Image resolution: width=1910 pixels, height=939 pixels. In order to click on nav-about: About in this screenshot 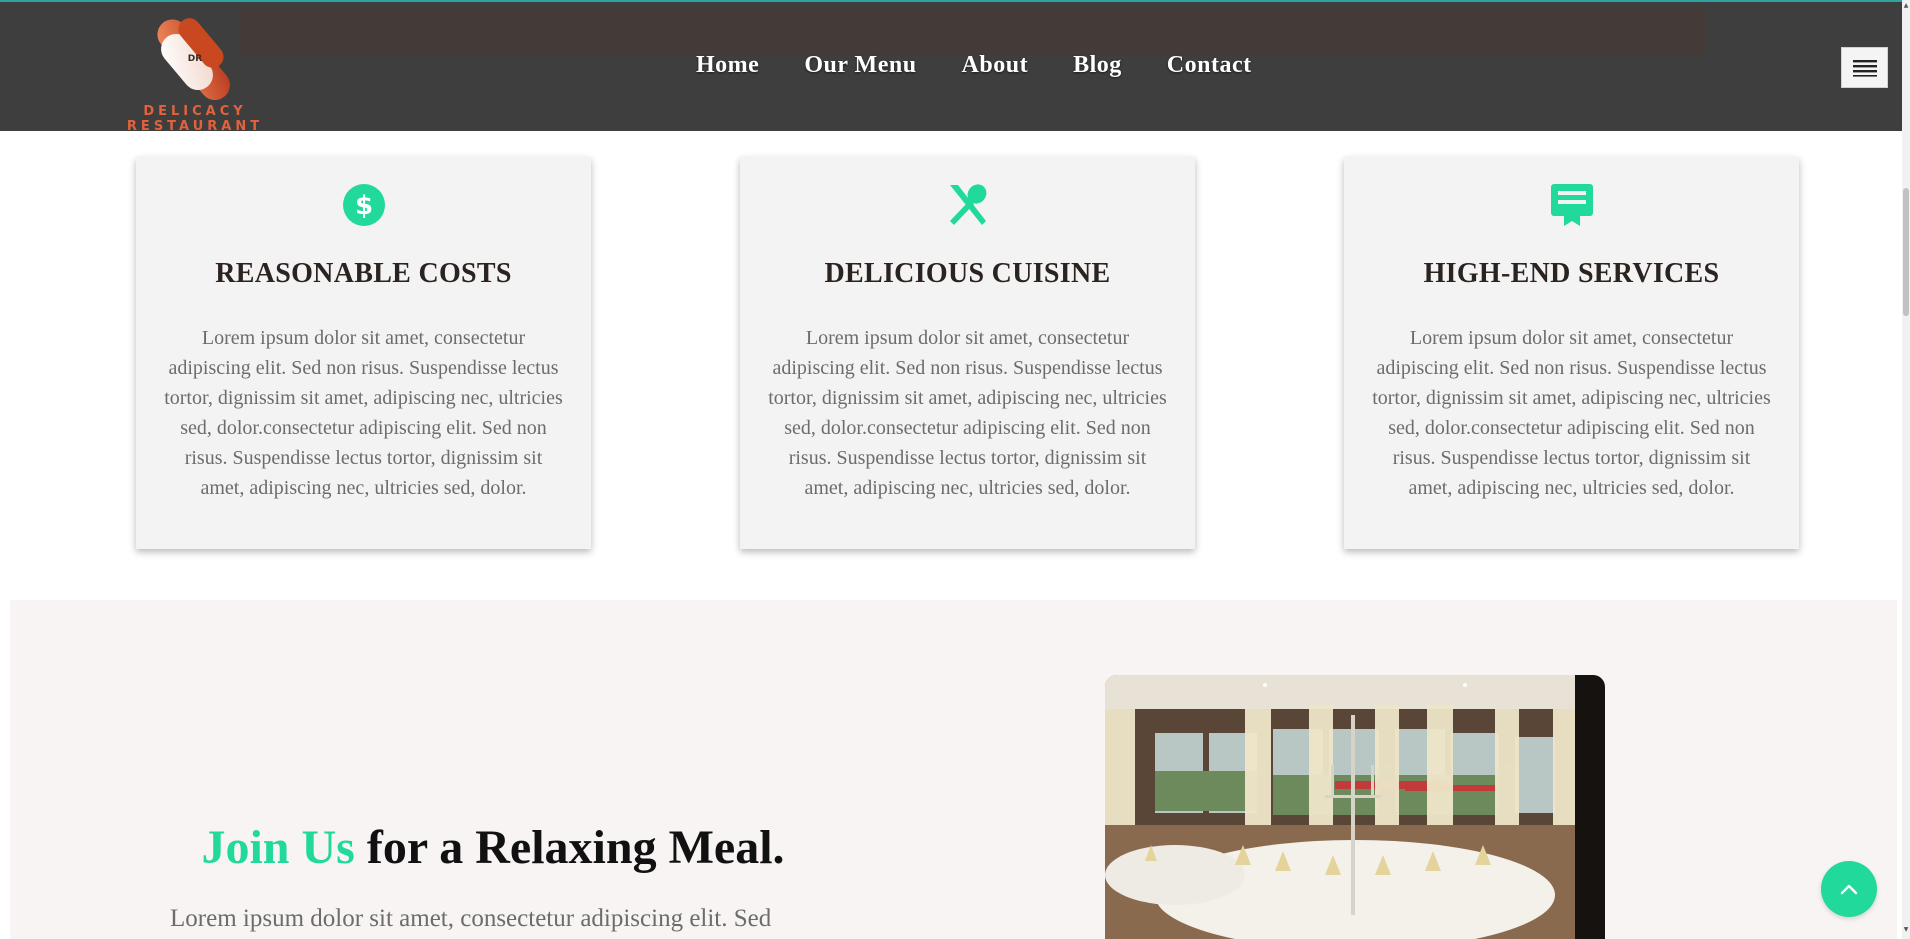, I will do `click(995, 65)`.